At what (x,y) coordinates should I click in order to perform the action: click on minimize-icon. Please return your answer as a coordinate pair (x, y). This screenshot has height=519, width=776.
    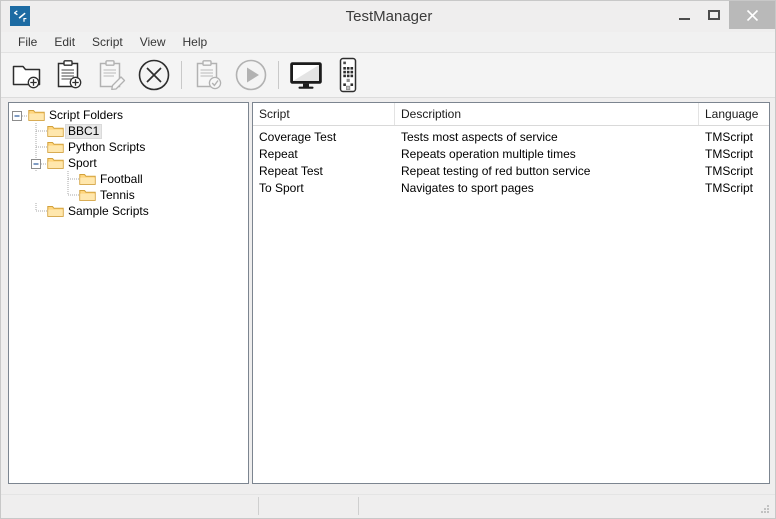
    Looking at the image, I should click on (684, 18).